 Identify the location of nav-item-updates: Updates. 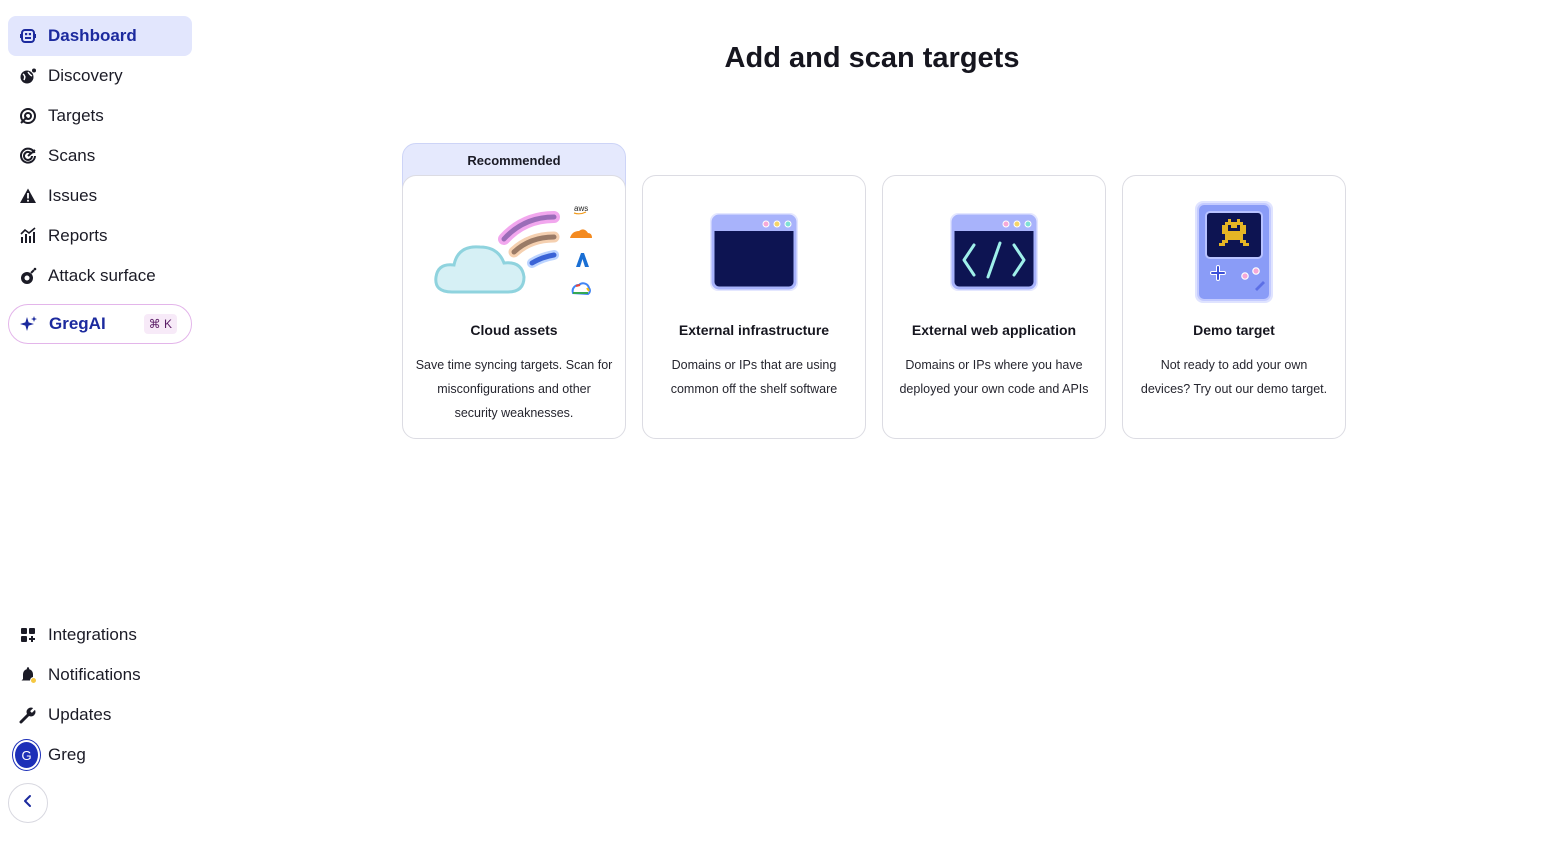
(100, 715).